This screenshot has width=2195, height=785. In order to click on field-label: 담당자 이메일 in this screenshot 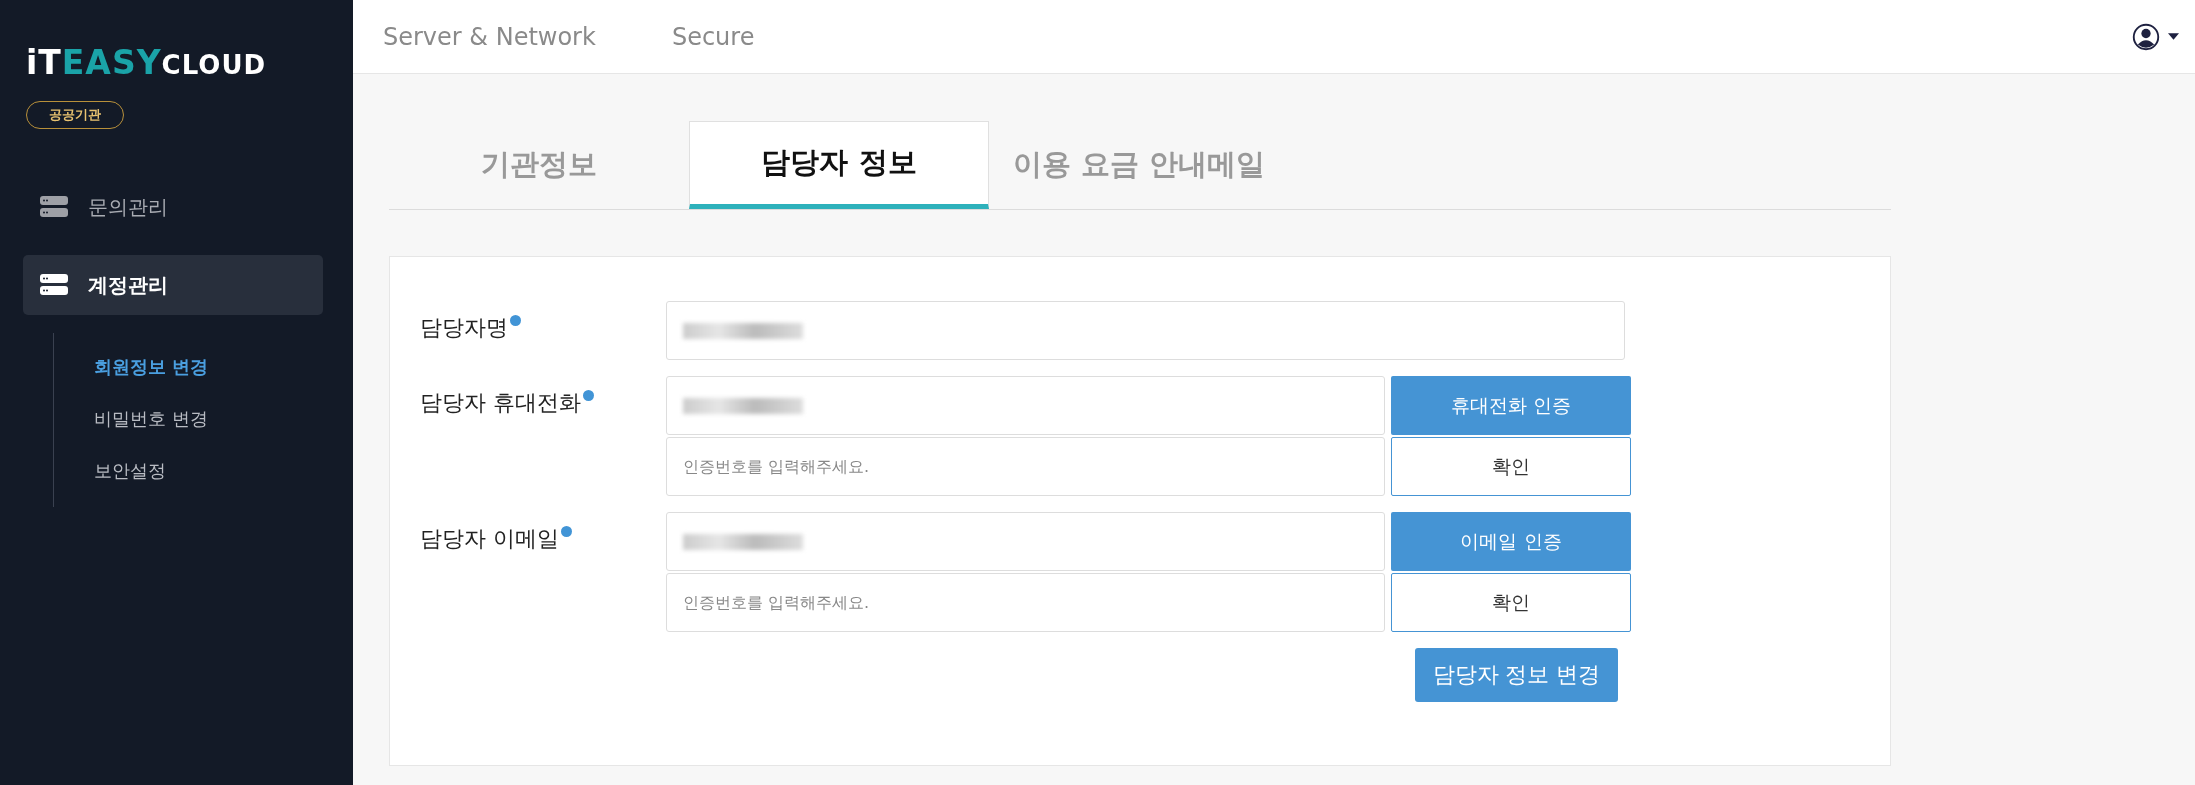, I will do `click(489, 539)`.